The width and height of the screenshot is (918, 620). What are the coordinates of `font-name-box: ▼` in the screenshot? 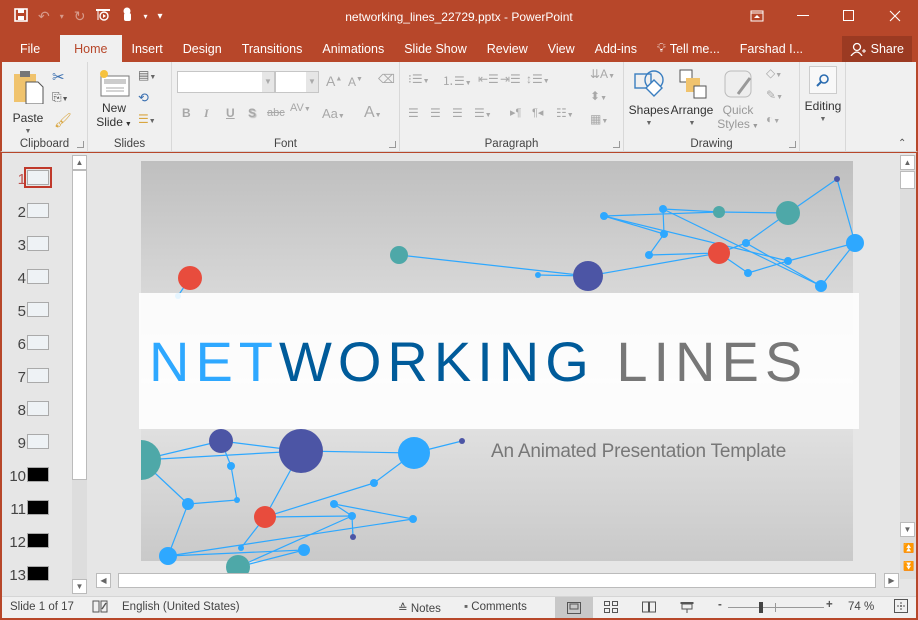 It's located at (226, 82).